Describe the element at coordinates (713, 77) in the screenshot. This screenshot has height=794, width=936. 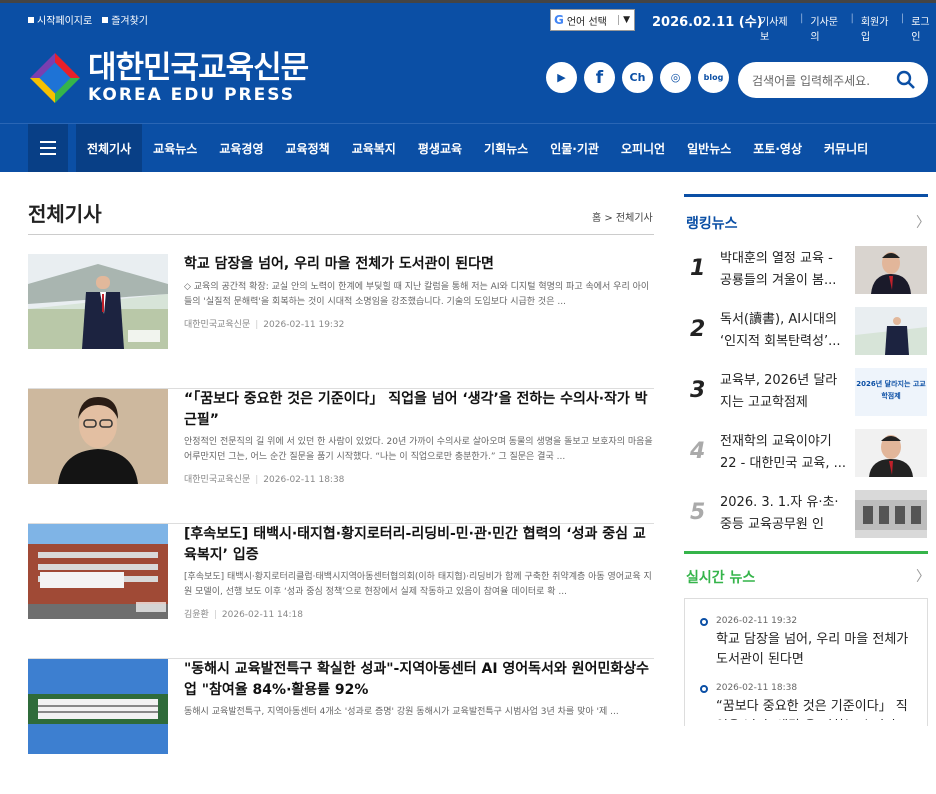
I see `blog-icon: blog` at that location.